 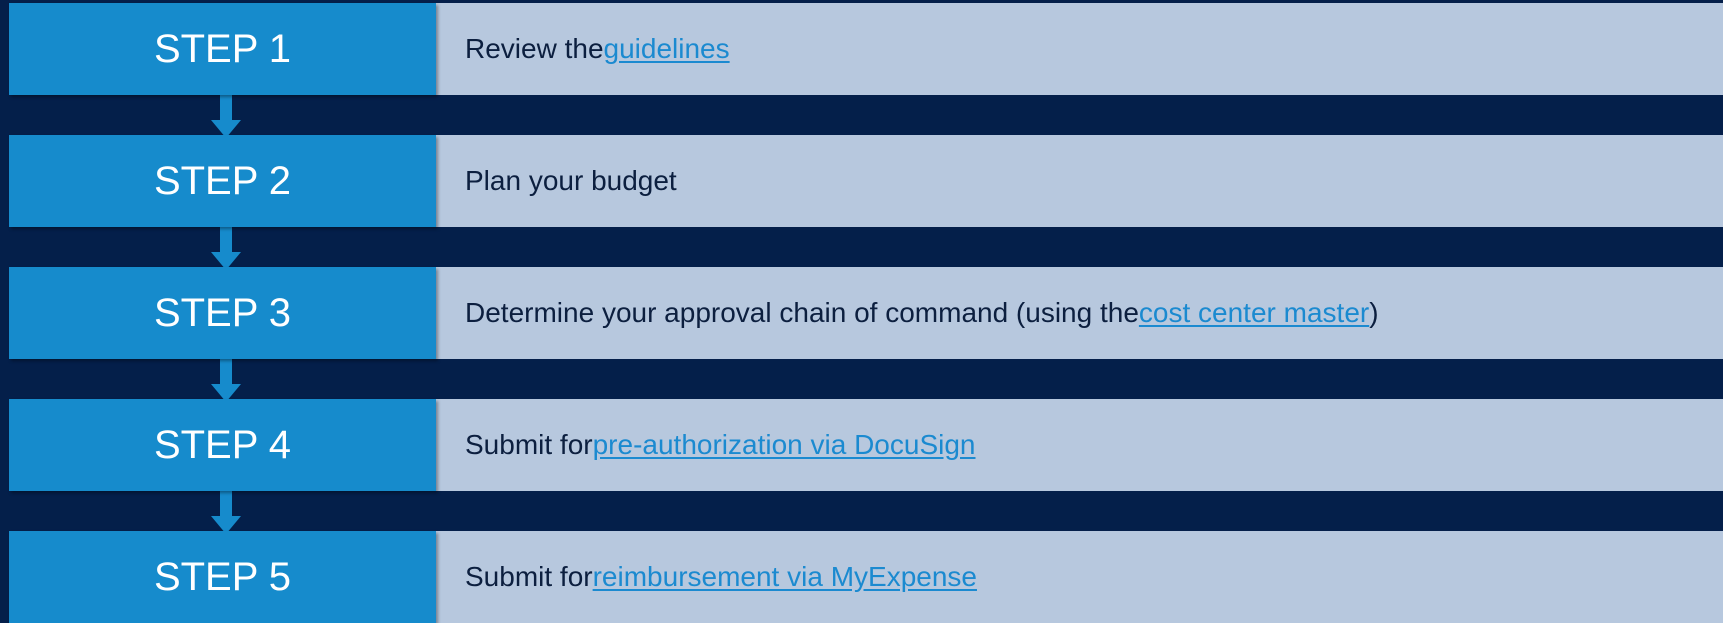 I want to click on pre-authorization-docusign-link: pre-authorization via DocuSign, so click(x=784, y=445).